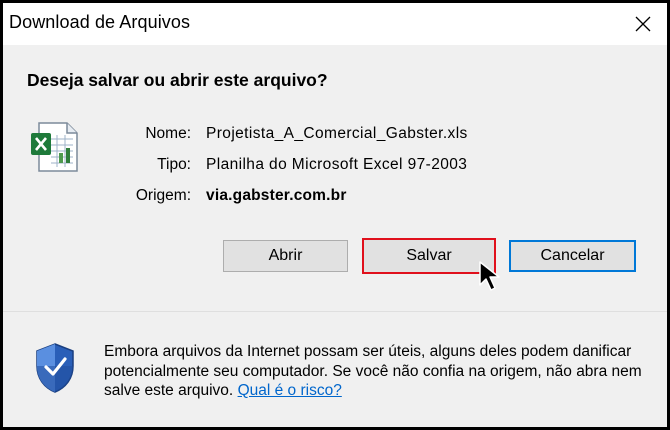 The height and width of the screenshot is (430, 670). I want to click on risk-link: Qual é o risco?, so click(290, 390).